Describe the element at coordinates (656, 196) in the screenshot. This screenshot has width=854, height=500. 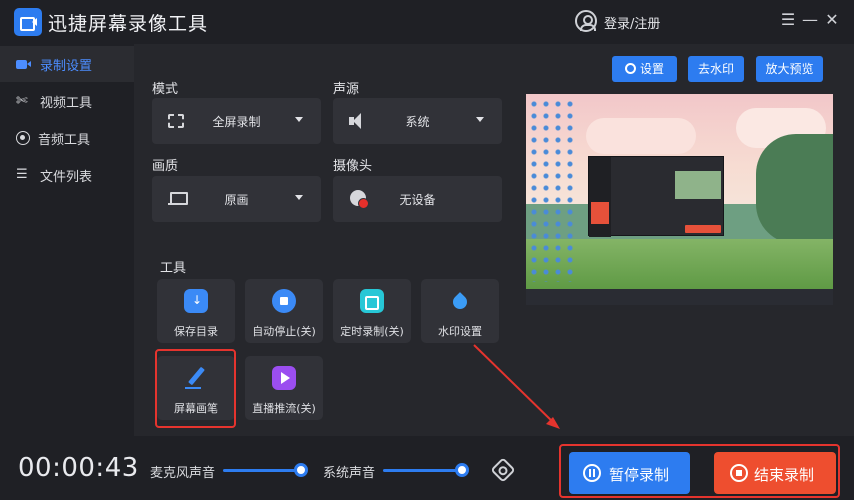
I see `preview-app-window` at that location.